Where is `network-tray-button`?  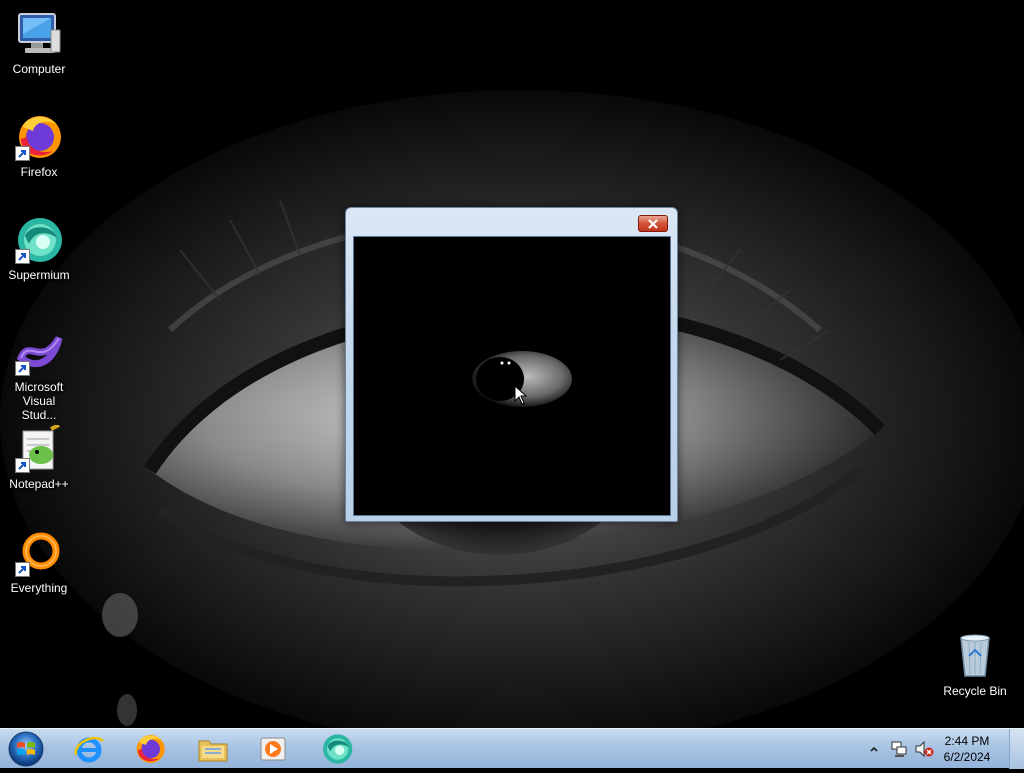 network-tray-button is located at coordinates (899, 749).